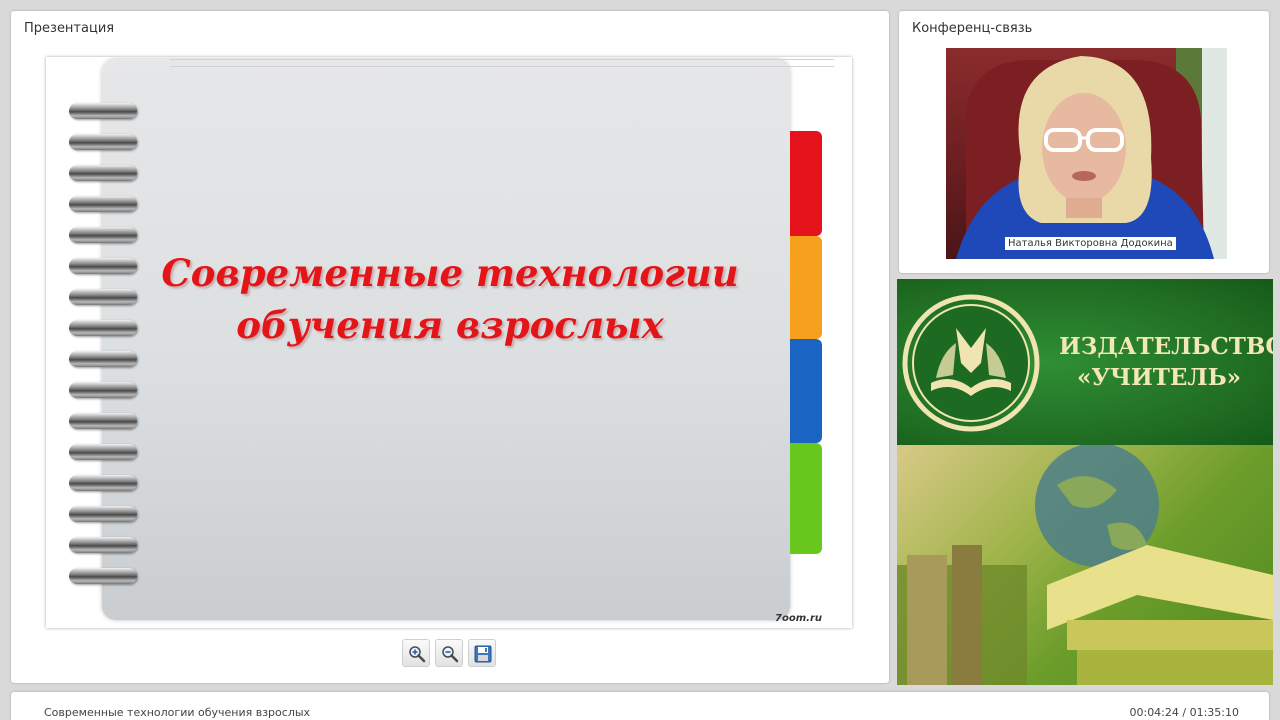 The width and height of the screenshot is (1280, 720). What do you see at coordinates (1090, 243) in the screenshot?
I see `participant-name-label: Наталья Викторовна Додокина` at bounding box center [1090, 243].